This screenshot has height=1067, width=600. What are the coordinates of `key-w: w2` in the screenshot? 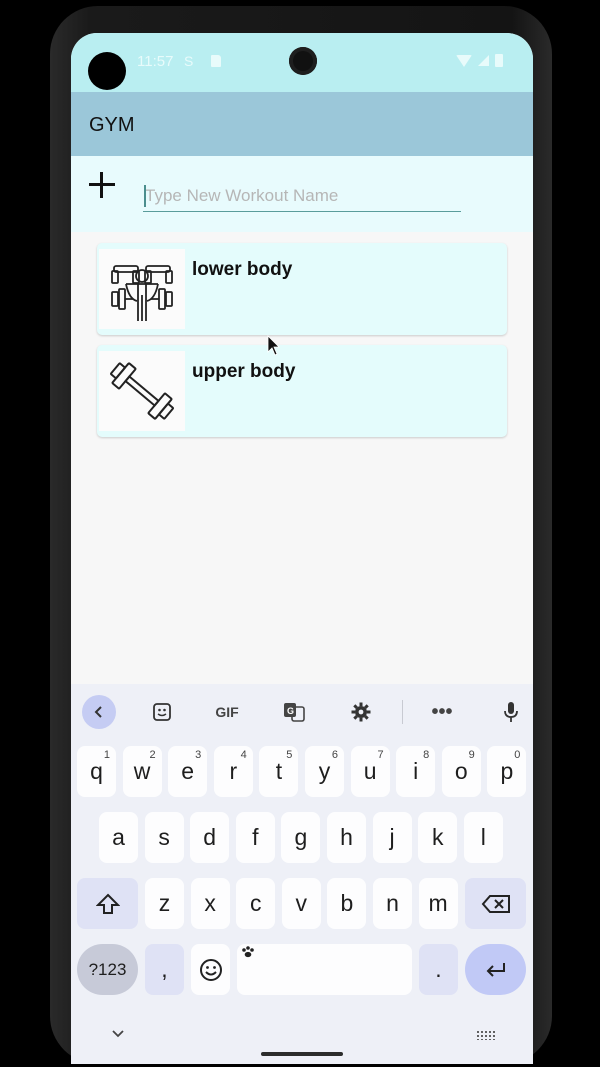 It's located at (142, 771).